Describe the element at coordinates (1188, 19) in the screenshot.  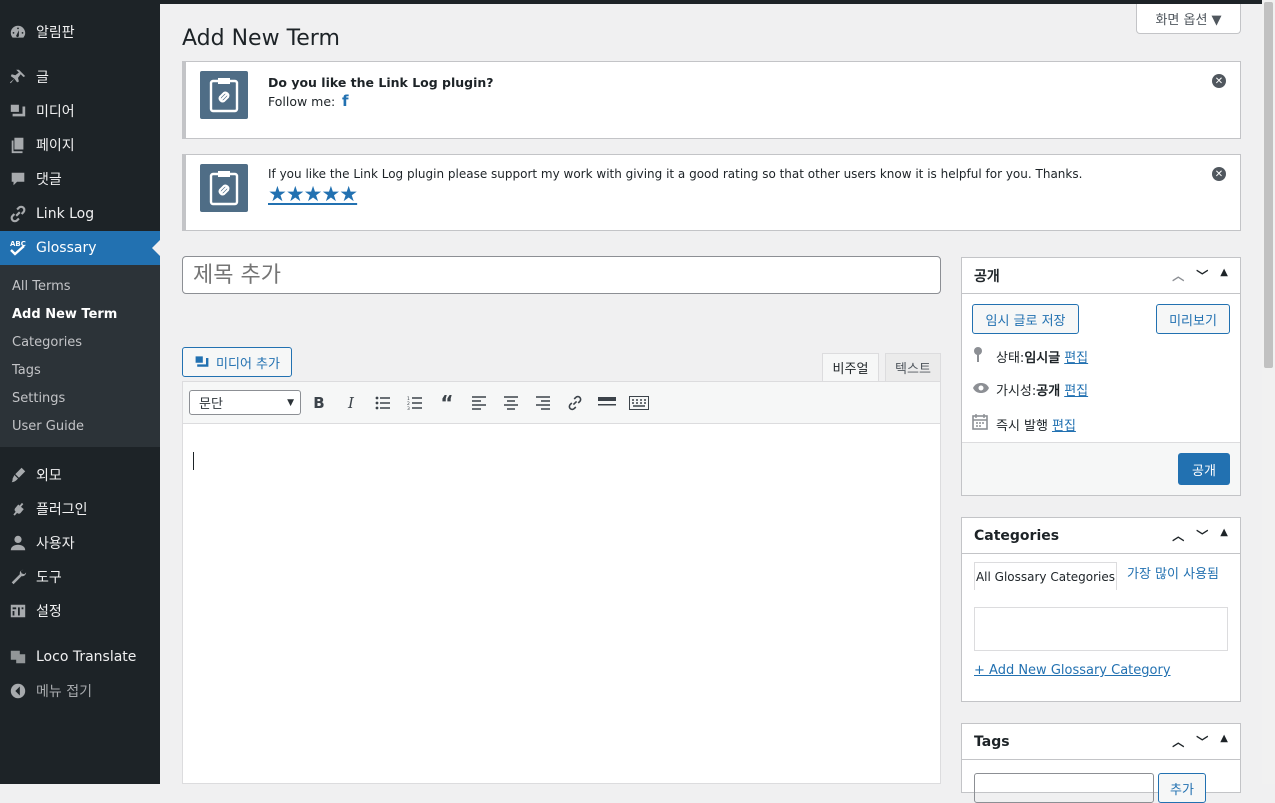
I see `screen-options-button: 화면 옵션 ▼` at that location.